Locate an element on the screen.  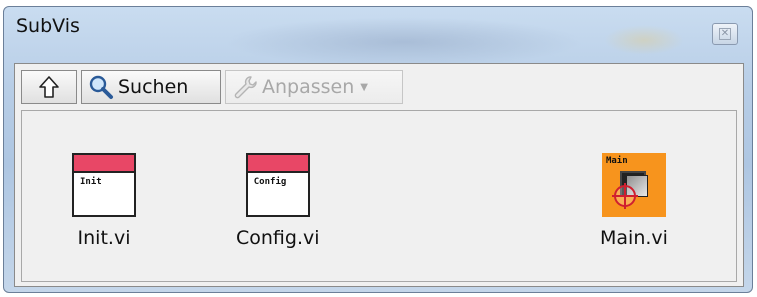
vi-icon: Config is located at coordinates (277, 185).